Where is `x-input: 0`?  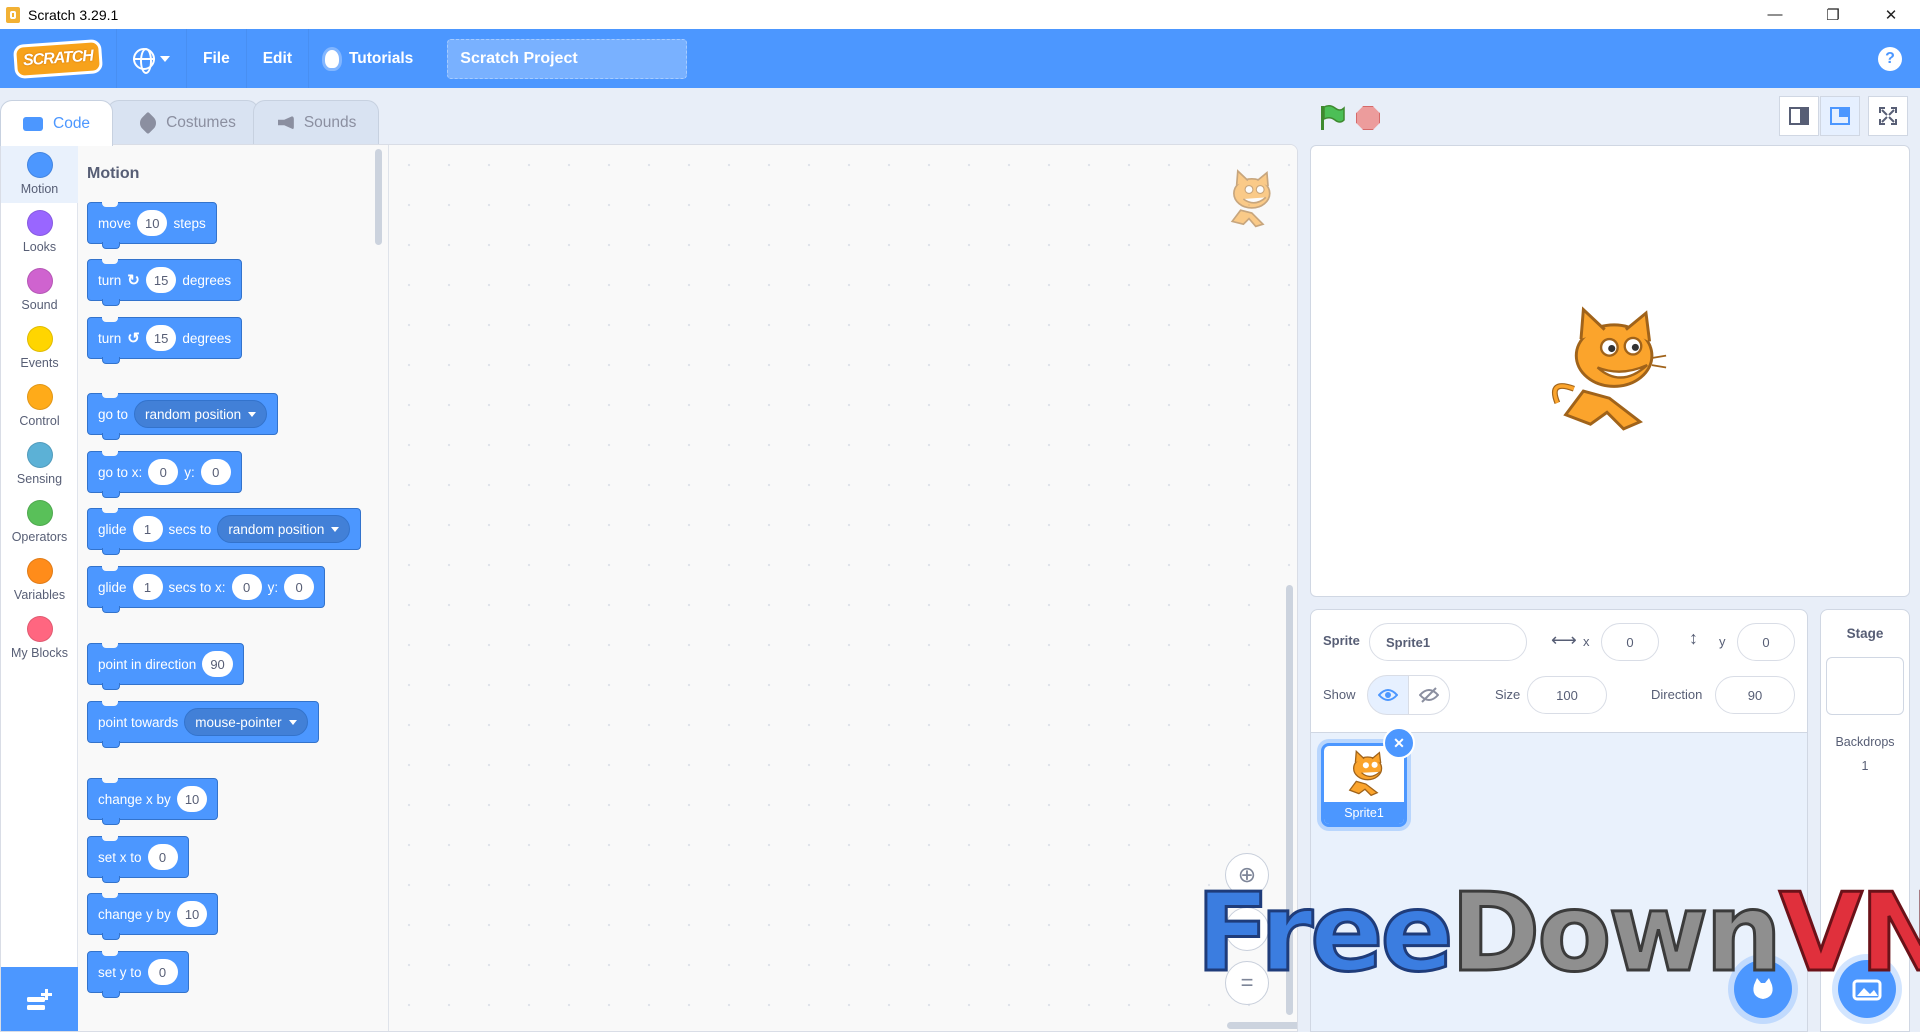
x-input: 0 is located at coordinates (1630, 642).